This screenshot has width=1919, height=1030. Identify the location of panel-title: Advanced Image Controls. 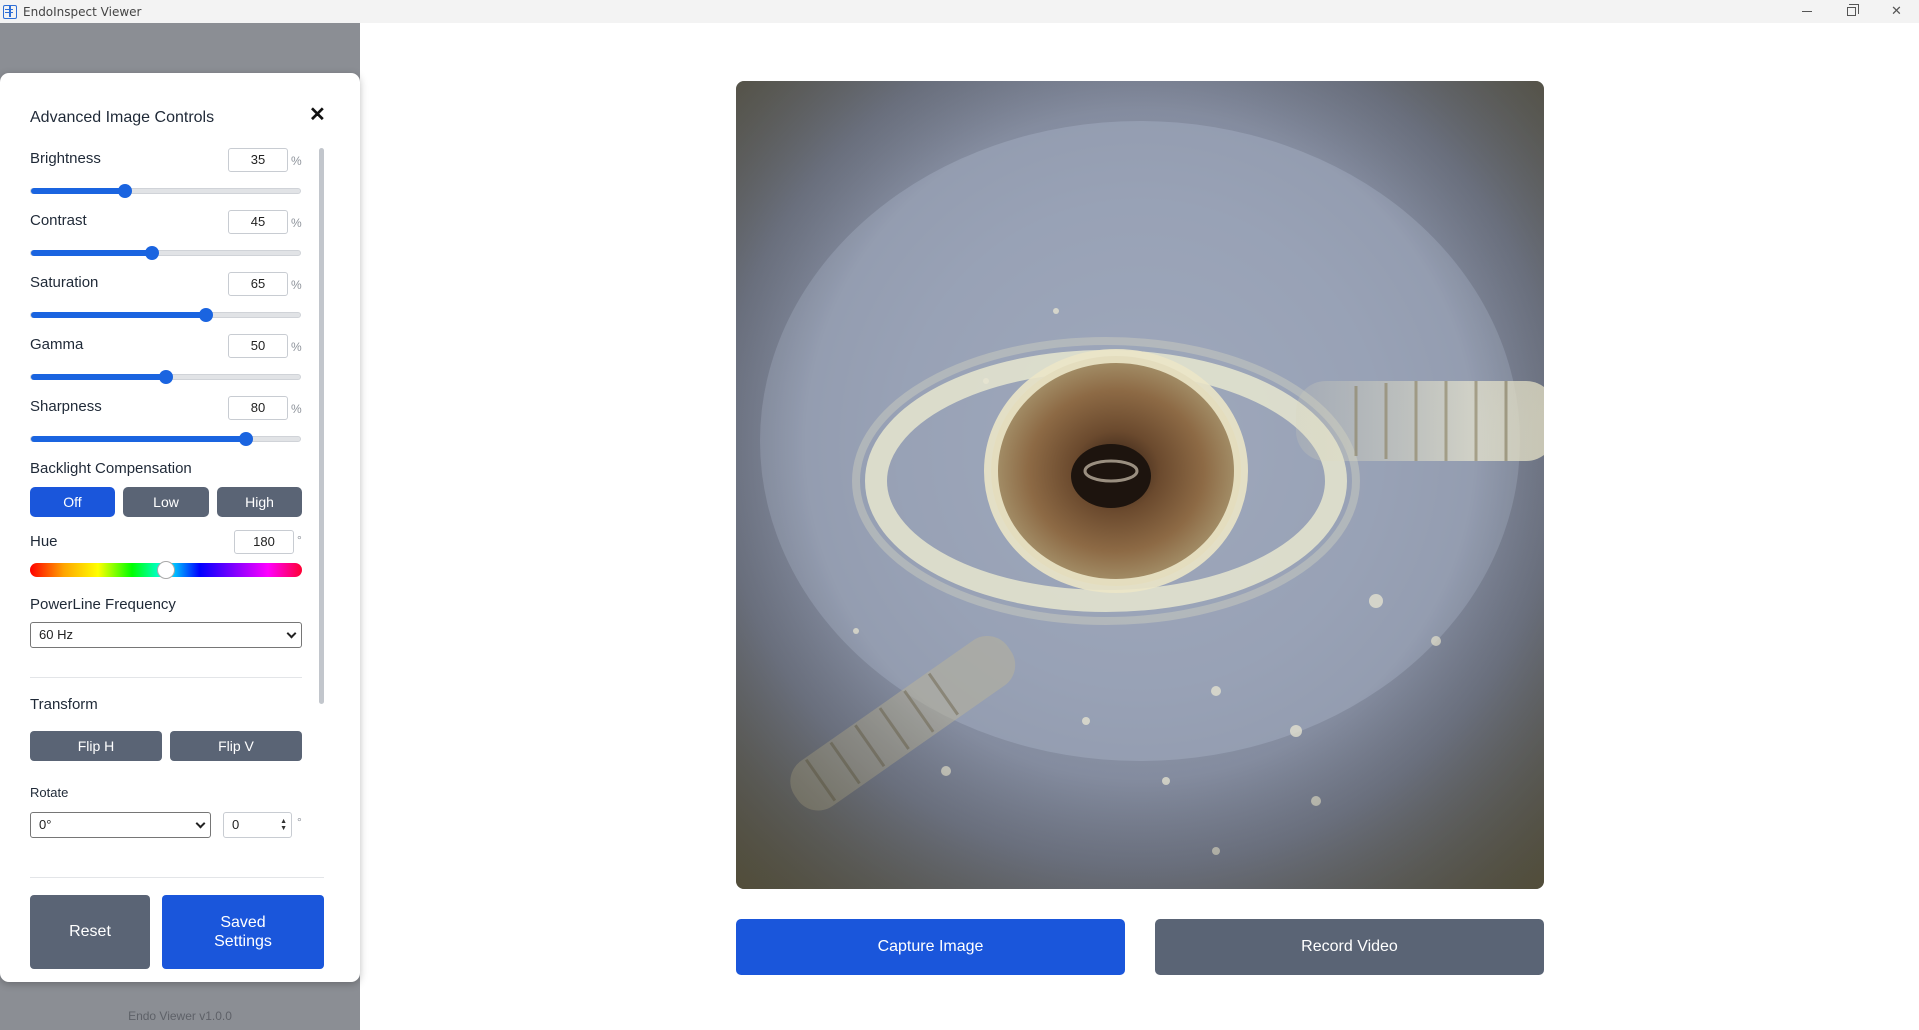
(122, 117).